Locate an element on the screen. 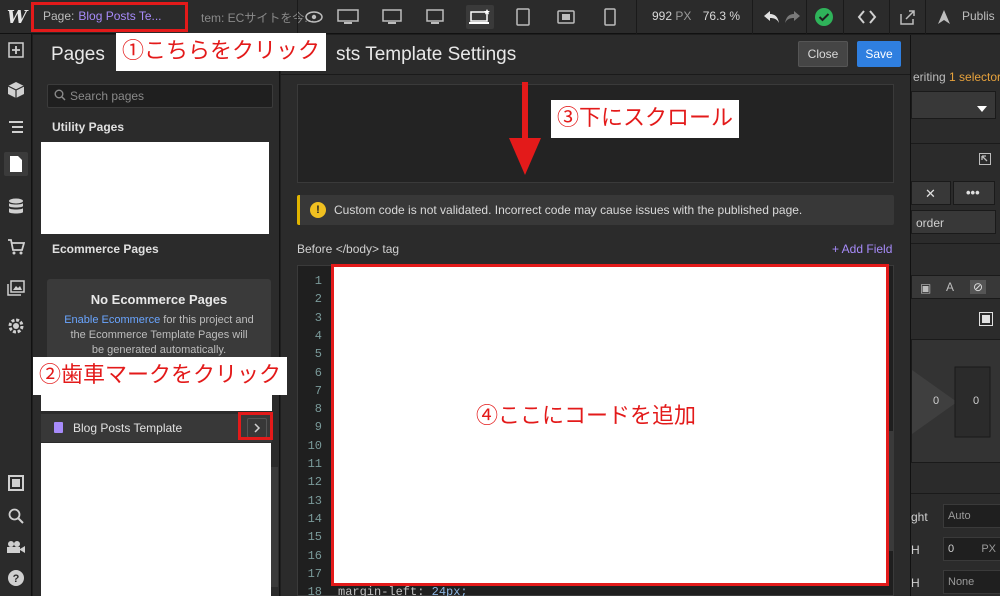 The height and width of the screenshot is (596, 1000). more-dots-icon: ••• is located at coordinates (973, 192).